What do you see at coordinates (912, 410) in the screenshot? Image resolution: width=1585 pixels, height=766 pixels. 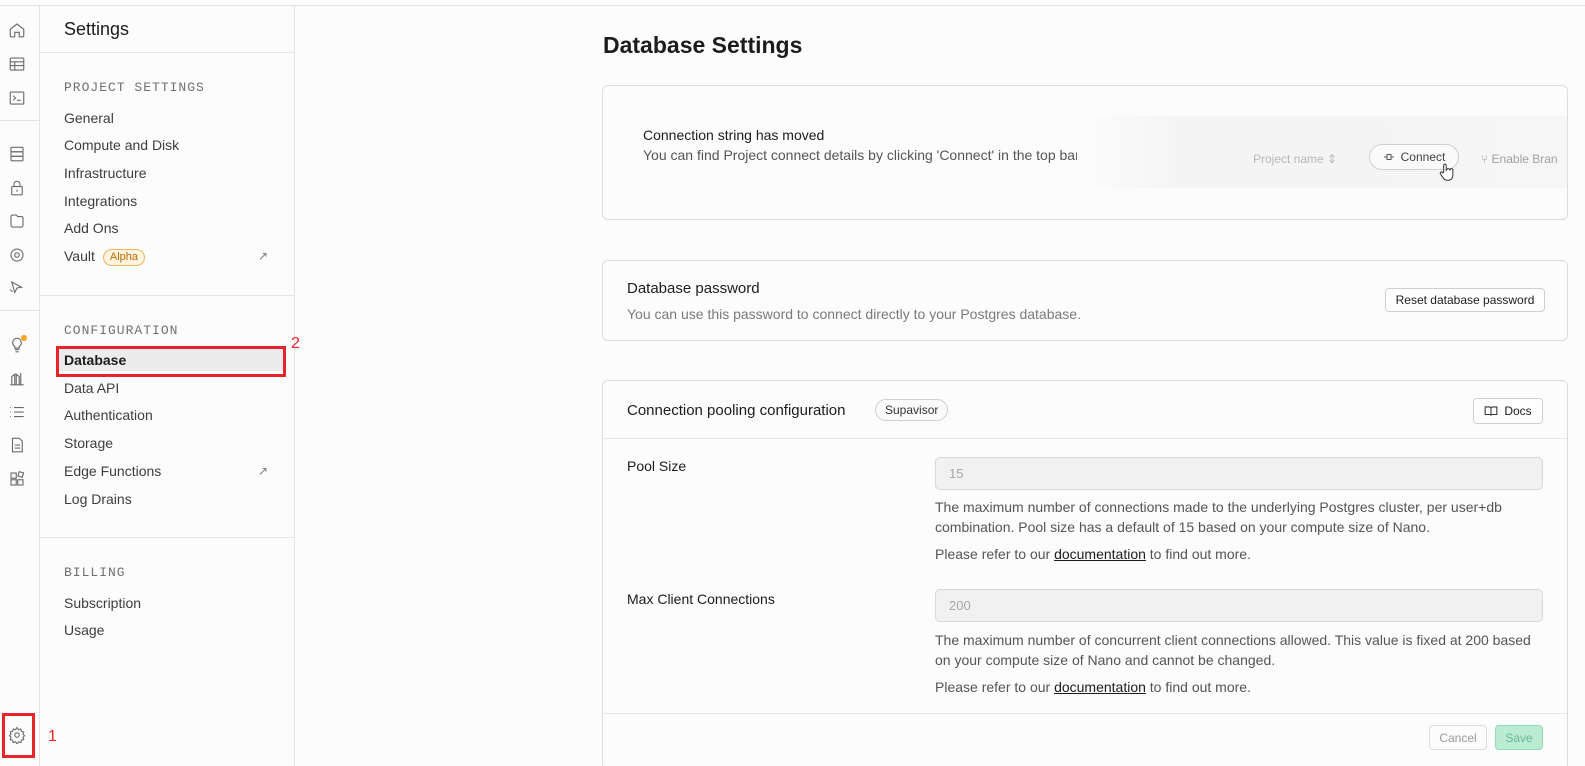 I see `supavisor-badge: Supavisor` at bounding box center [912, 410].